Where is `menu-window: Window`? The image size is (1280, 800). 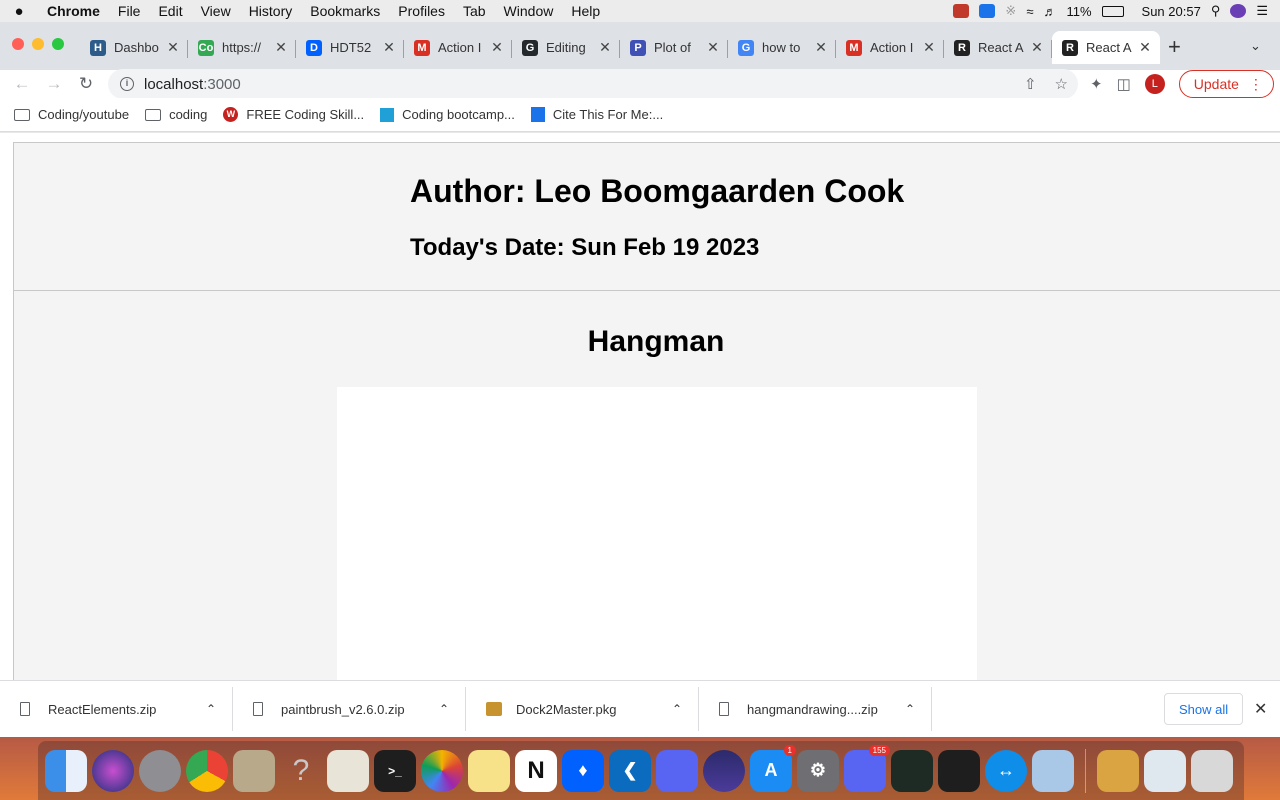
menu-window: Window is located at coordinates (529, 11).